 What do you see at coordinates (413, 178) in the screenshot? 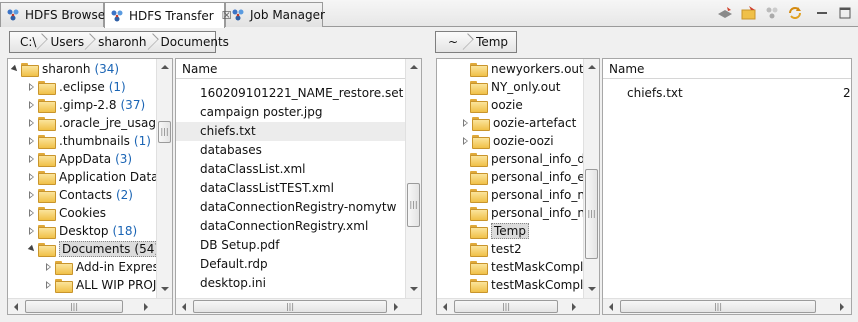
I see `file-list-vertical-scrollbar: |||` at bounding box center [413, 178].